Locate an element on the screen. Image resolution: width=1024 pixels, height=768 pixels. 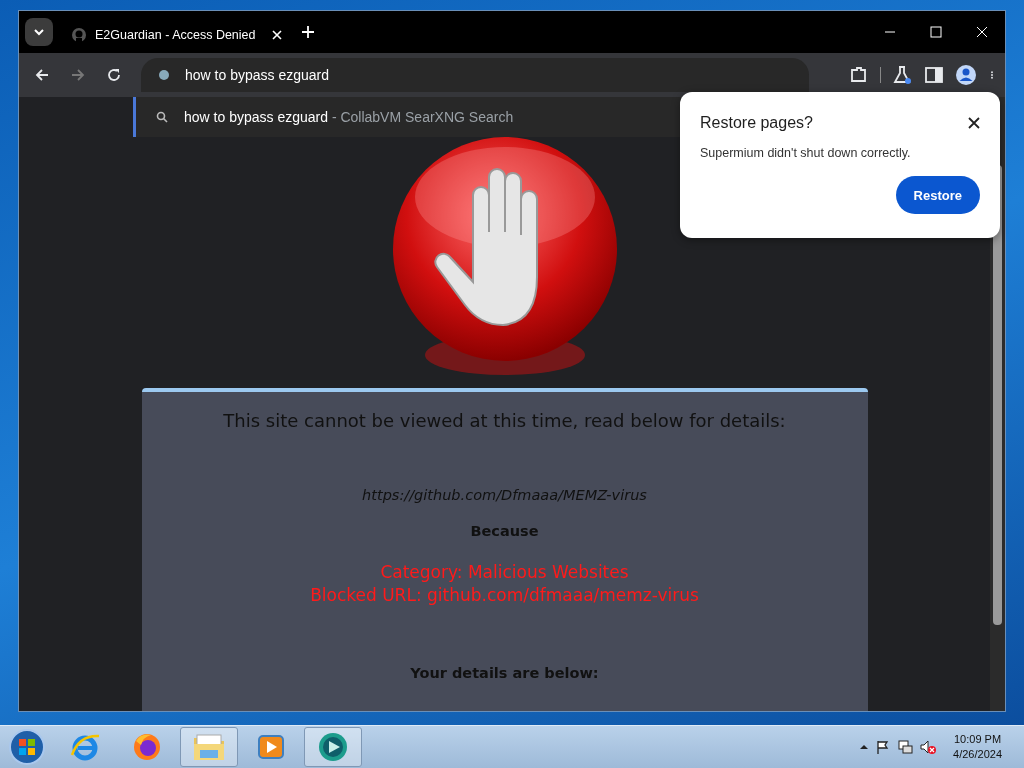
details-heading: Your details are below: is located at coordinates (504, 673).